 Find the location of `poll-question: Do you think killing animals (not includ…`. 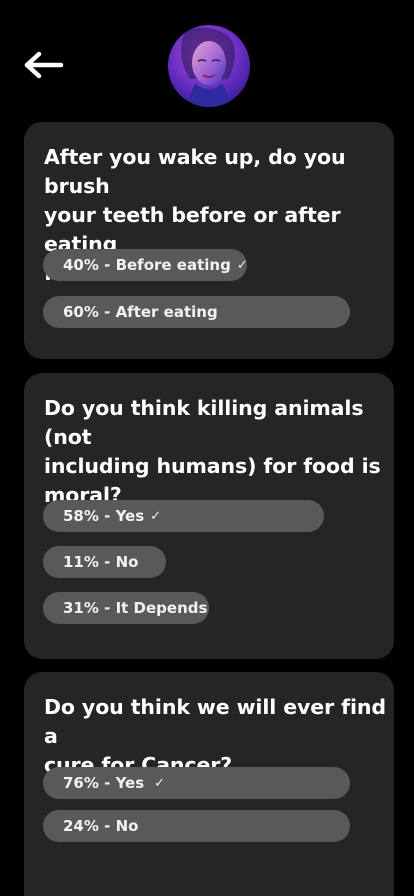

poll-question: Do you think killing animals (not includ… is located at coordinates (215, 452).